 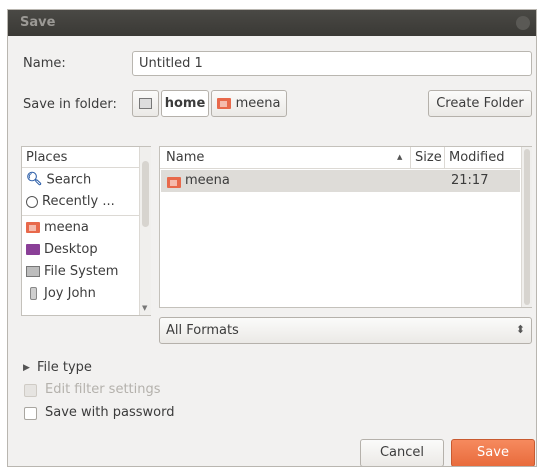 What do you see at coordinates (202, 330) in the screenshot?
I see `format-filter-value: All Formats` at bounding box center [202, 330].